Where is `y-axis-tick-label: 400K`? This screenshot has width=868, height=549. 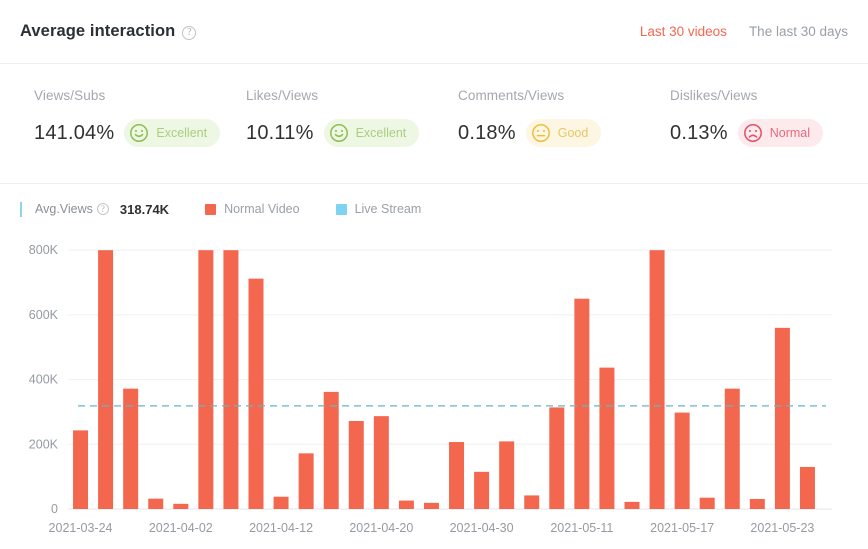
y-axis-tick-label: 400K is located at coordinates (44, 380).